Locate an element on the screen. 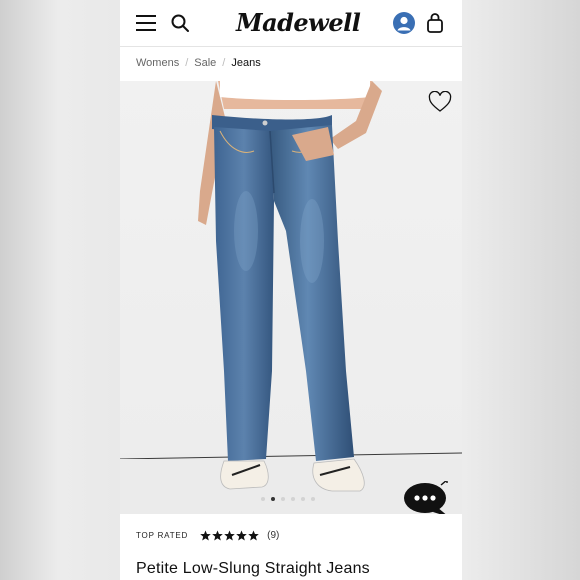 The height and width of the screenshot is (580, 580). breadcrumb: Womens / Sale / Jeans is located at coordinates (198, 63).